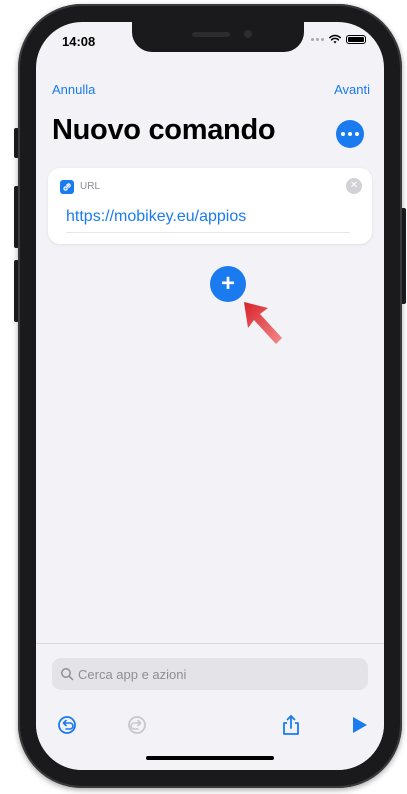 The width and height of the screenshot is (407, 794). I want to click on speaker-grille, so click(211, 34).